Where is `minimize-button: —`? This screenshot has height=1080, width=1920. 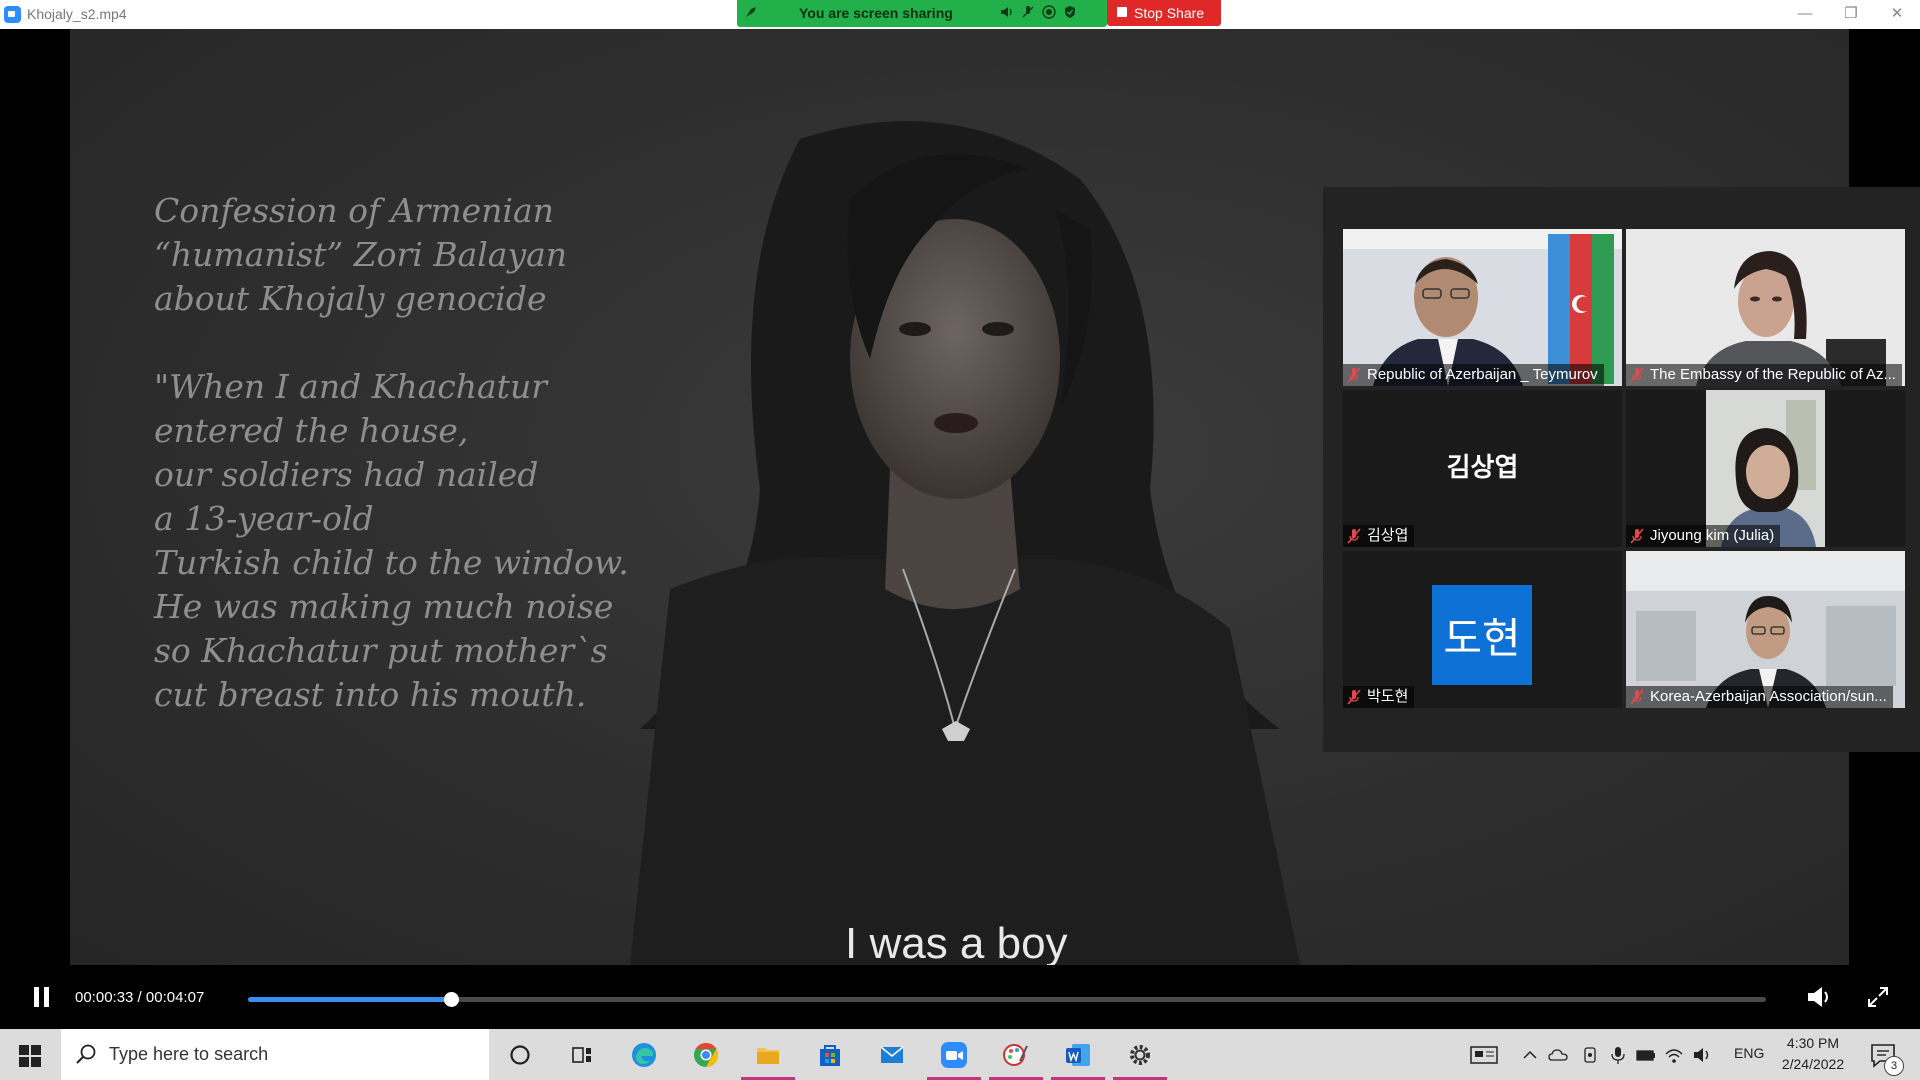 minimize-button: — is located at coordinates (1805, 14).